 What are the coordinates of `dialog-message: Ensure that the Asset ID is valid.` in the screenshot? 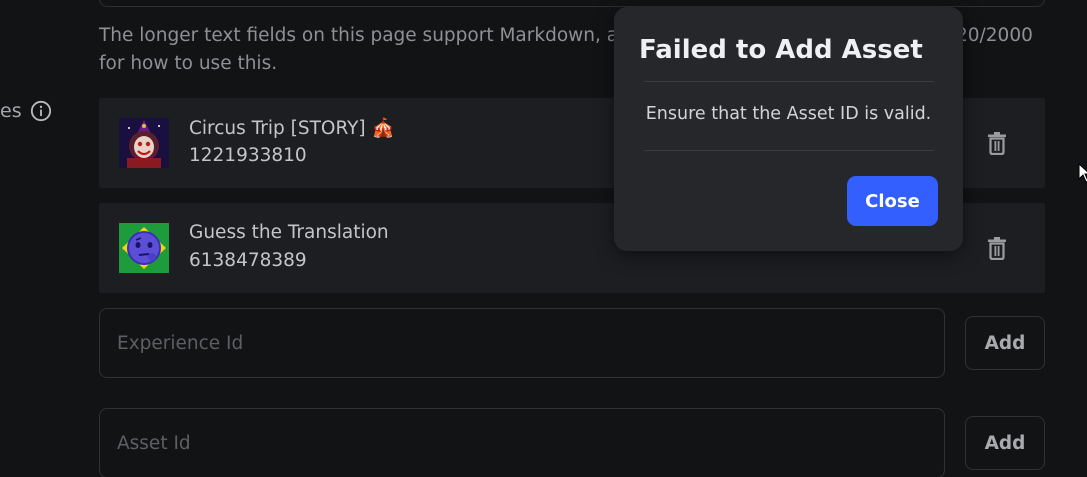 It's located at (788, 114).